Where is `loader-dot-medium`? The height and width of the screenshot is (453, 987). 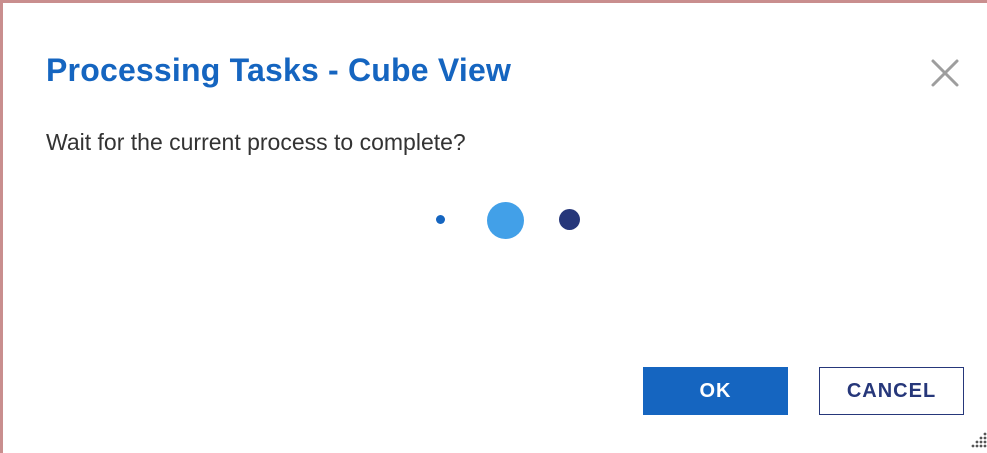
loader-dot-medium is located at coordinates (569, 219).